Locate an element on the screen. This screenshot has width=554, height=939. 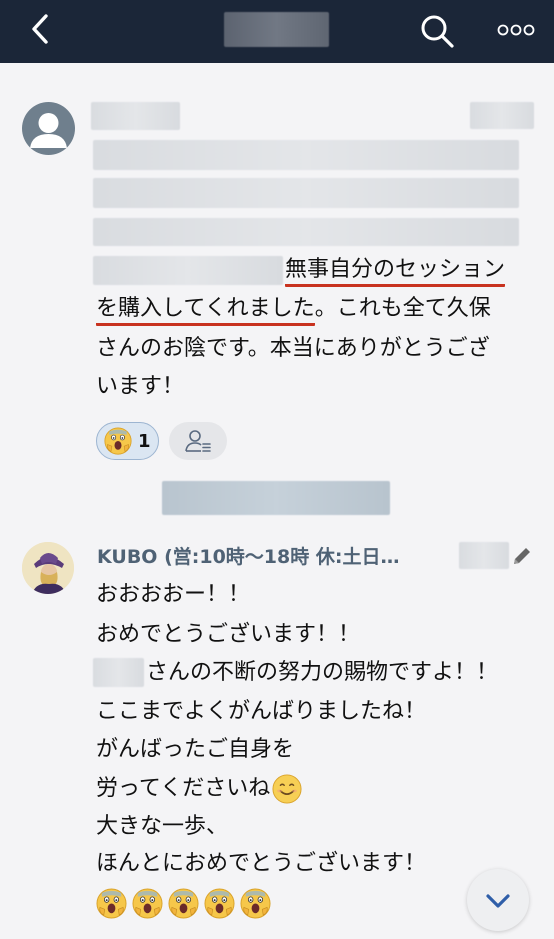
message-text: 大きな一歩、 is located at coordinates (162, 826).